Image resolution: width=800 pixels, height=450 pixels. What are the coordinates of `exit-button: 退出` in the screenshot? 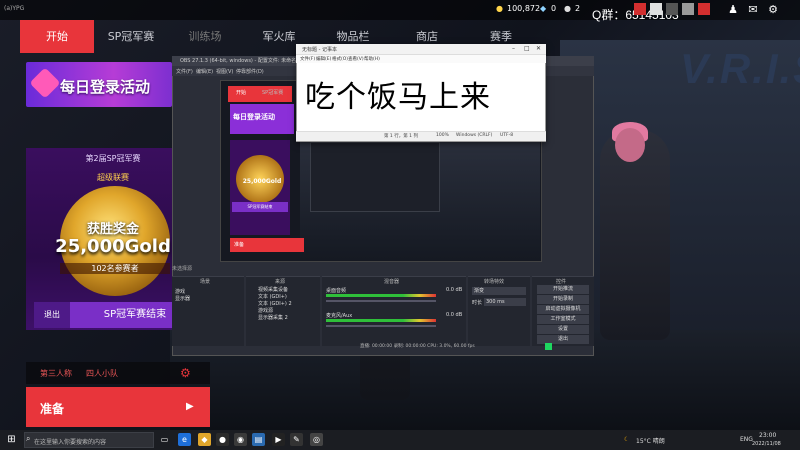 It's located at (52, 315).